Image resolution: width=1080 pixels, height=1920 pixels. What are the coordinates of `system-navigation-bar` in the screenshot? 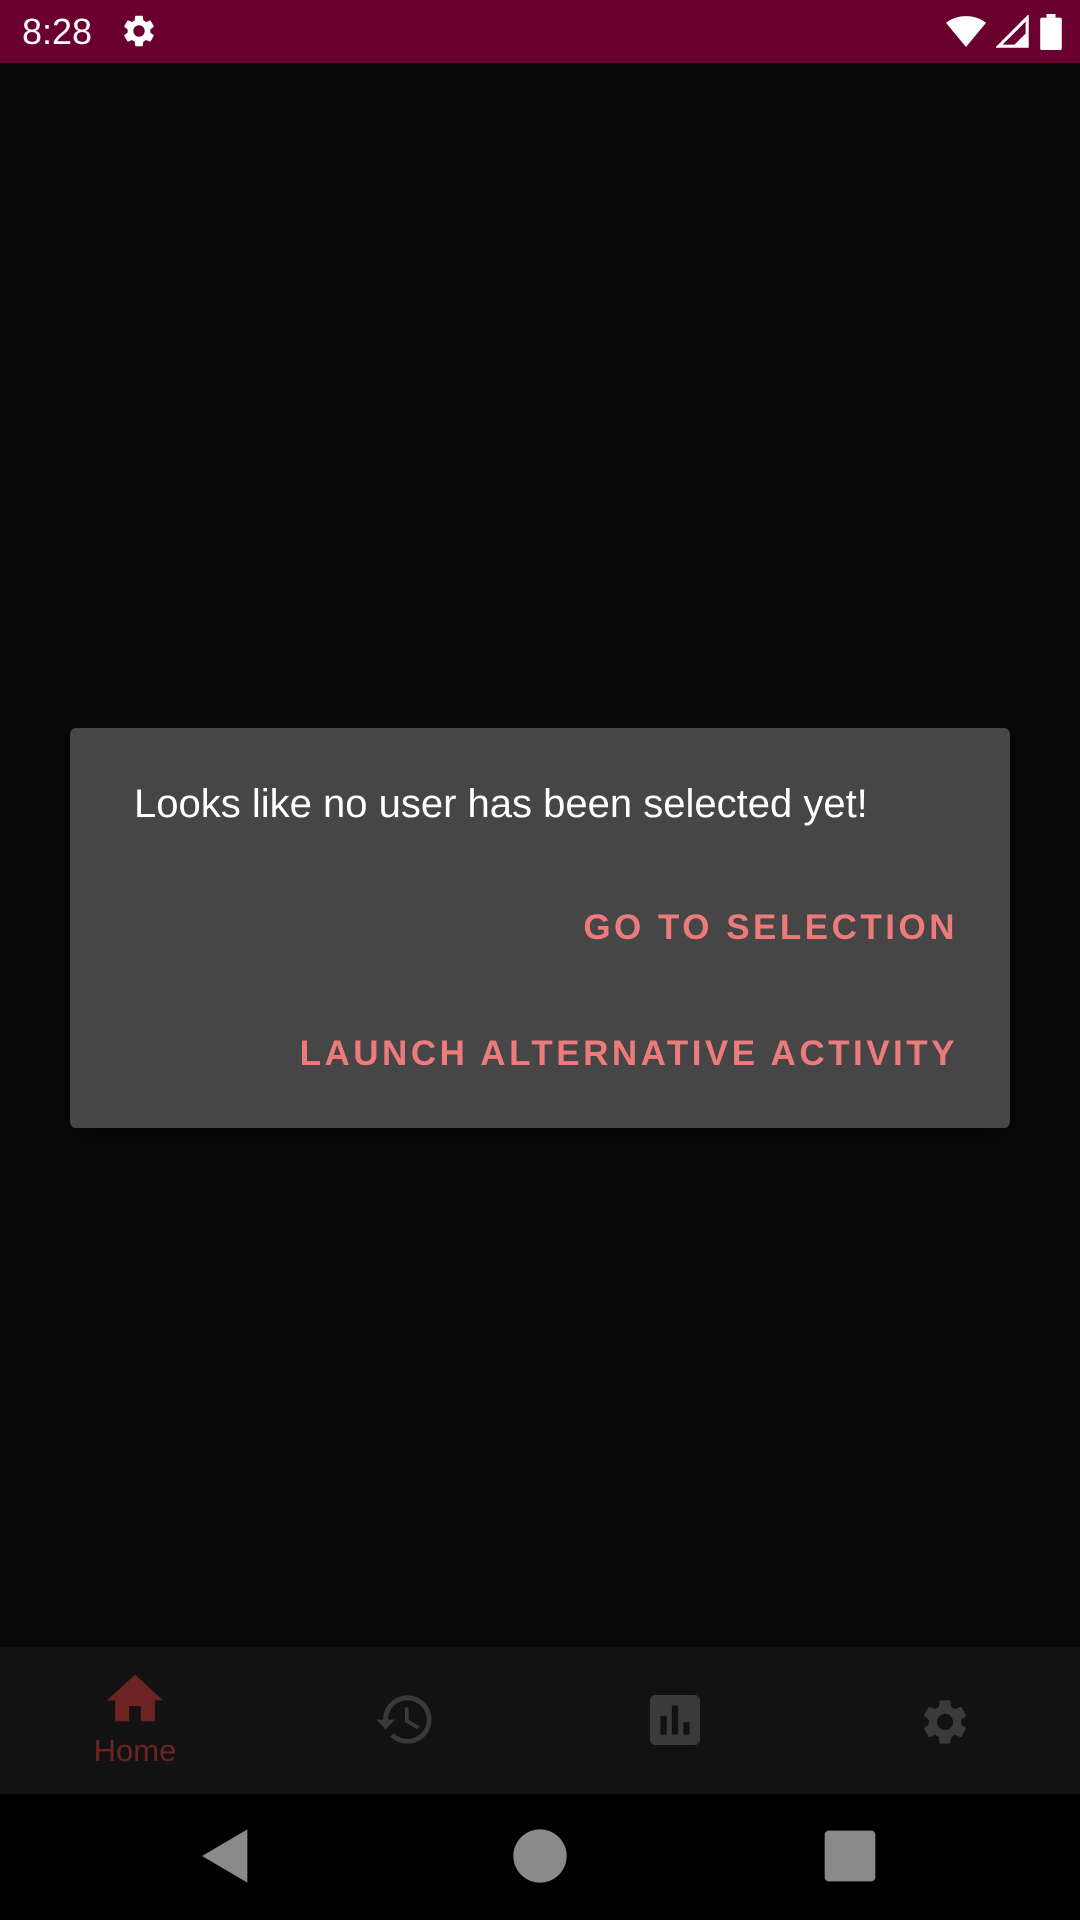 It's located at (540, 1857).